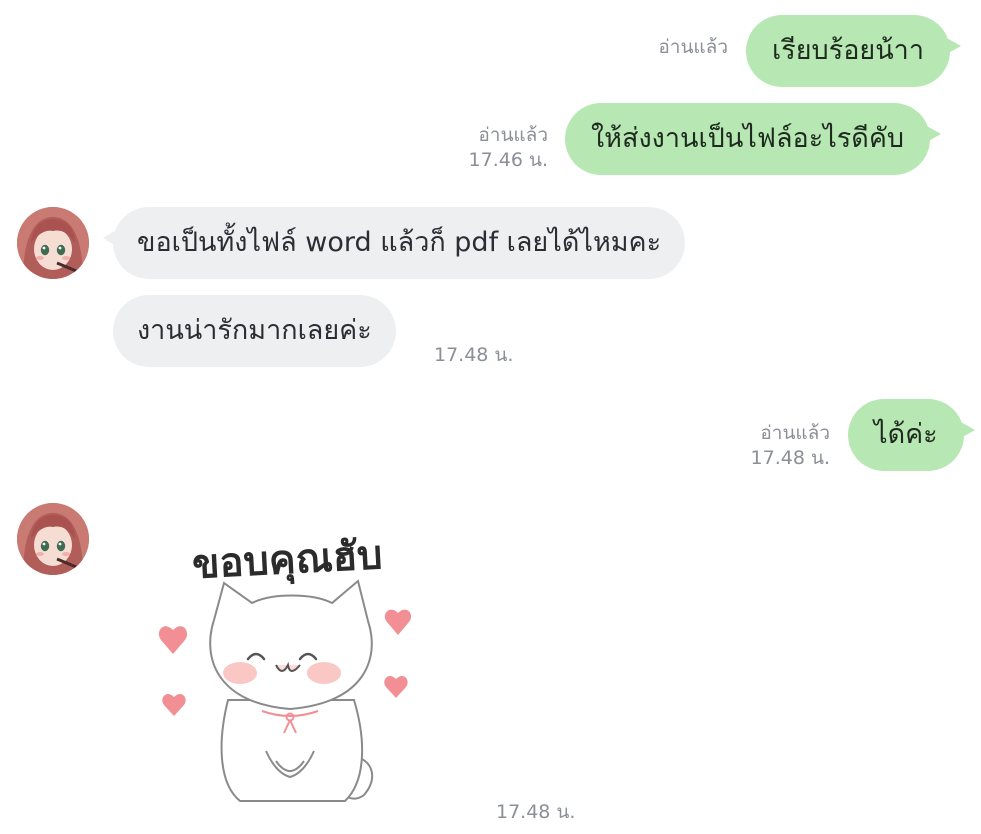 This screenshot has width=981, height=834. What do you see at coordinates (848, 50) in the screenshot?
I see `message-text: เรียบร้อยน้าา` at bounding box center [848, 50].